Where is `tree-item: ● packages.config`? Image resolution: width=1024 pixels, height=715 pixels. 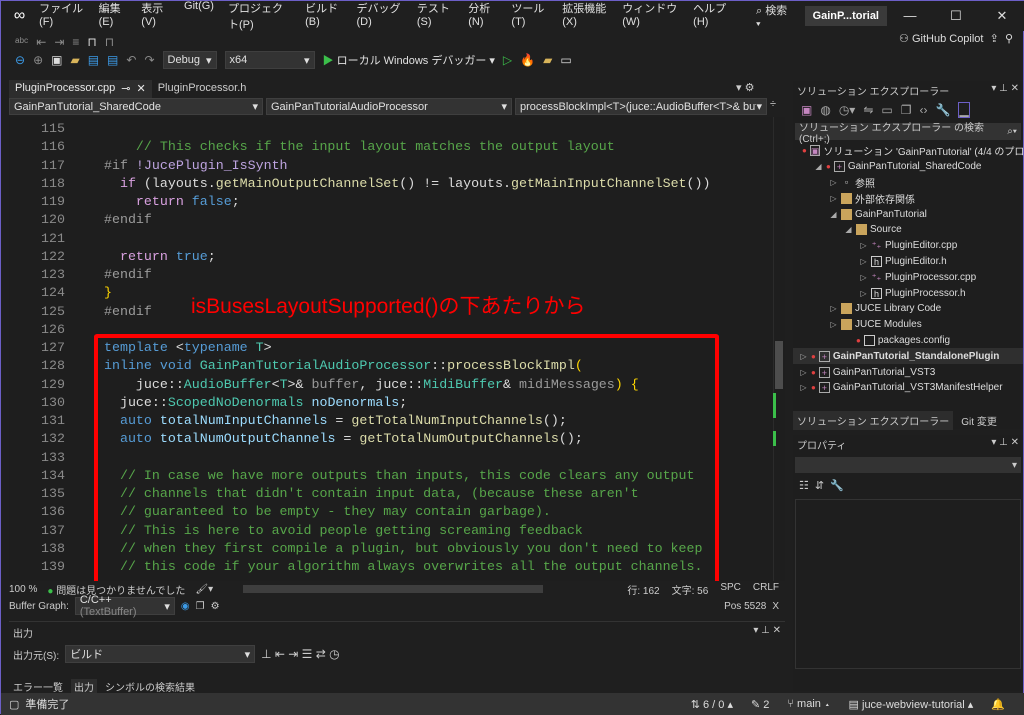 tree-item: ● packages.config is located at coordinates (908, 341).